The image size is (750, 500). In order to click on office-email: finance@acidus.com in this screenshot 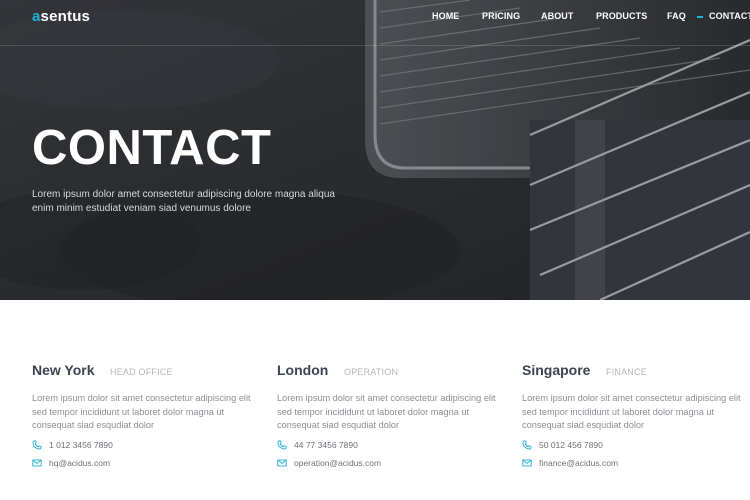, I will do `click(636, 464)`.